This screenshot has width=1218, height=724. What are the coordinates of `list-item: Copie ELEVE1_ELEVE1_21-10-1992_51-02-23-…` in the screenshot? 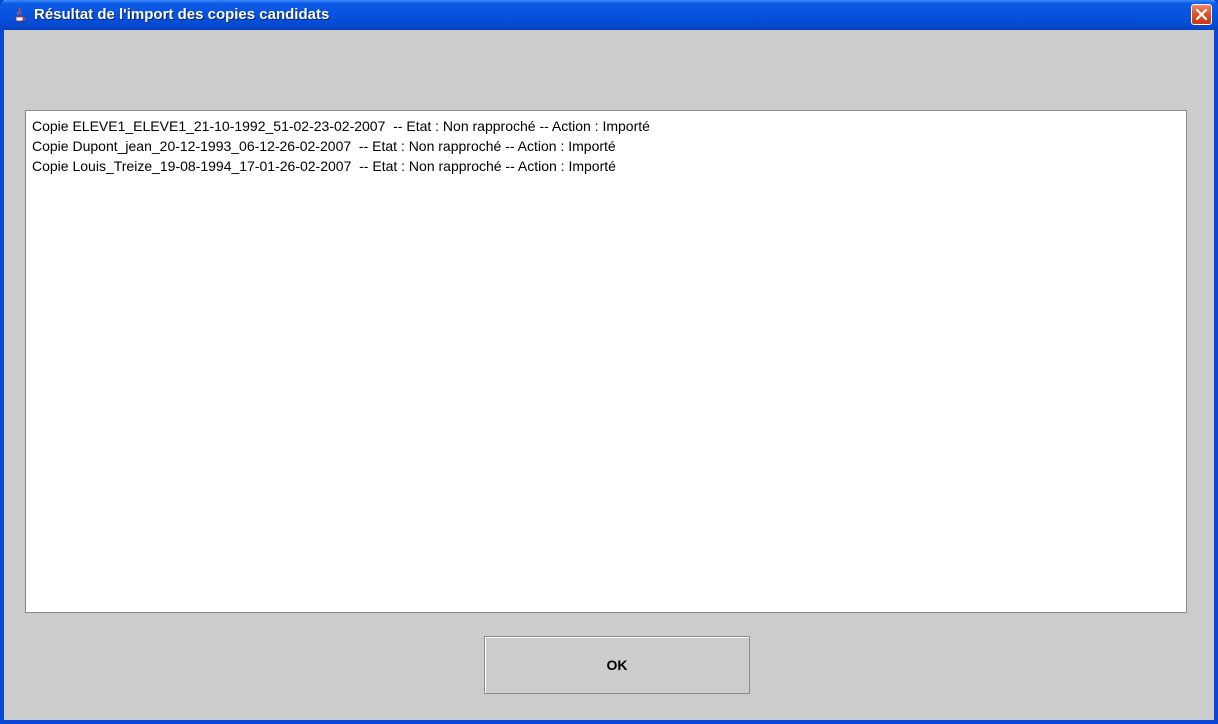 It's located at (606, 126).